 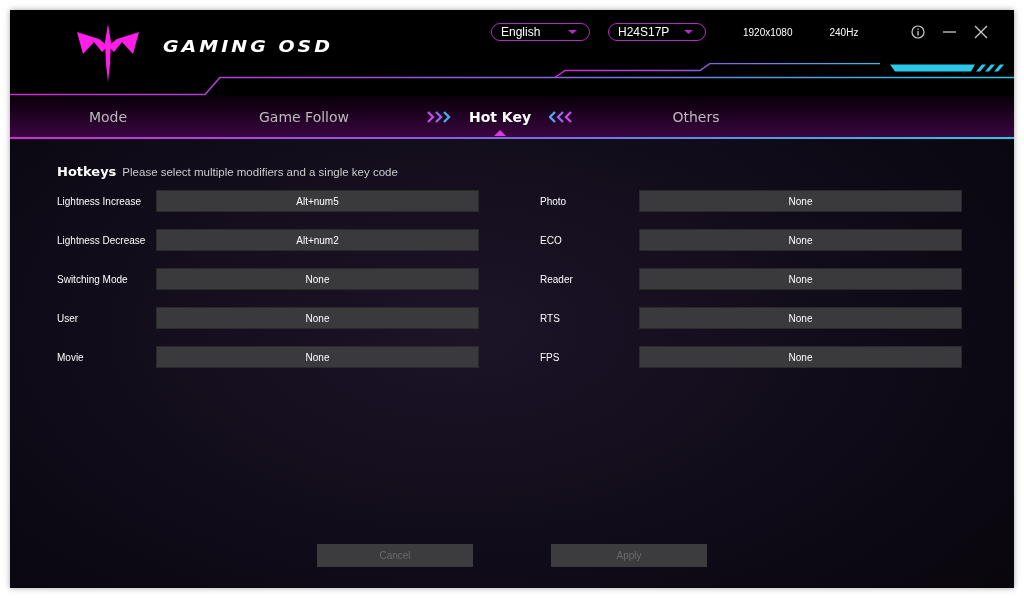 I want to click on chevrons-left-icon, so click(x=561, y=116).